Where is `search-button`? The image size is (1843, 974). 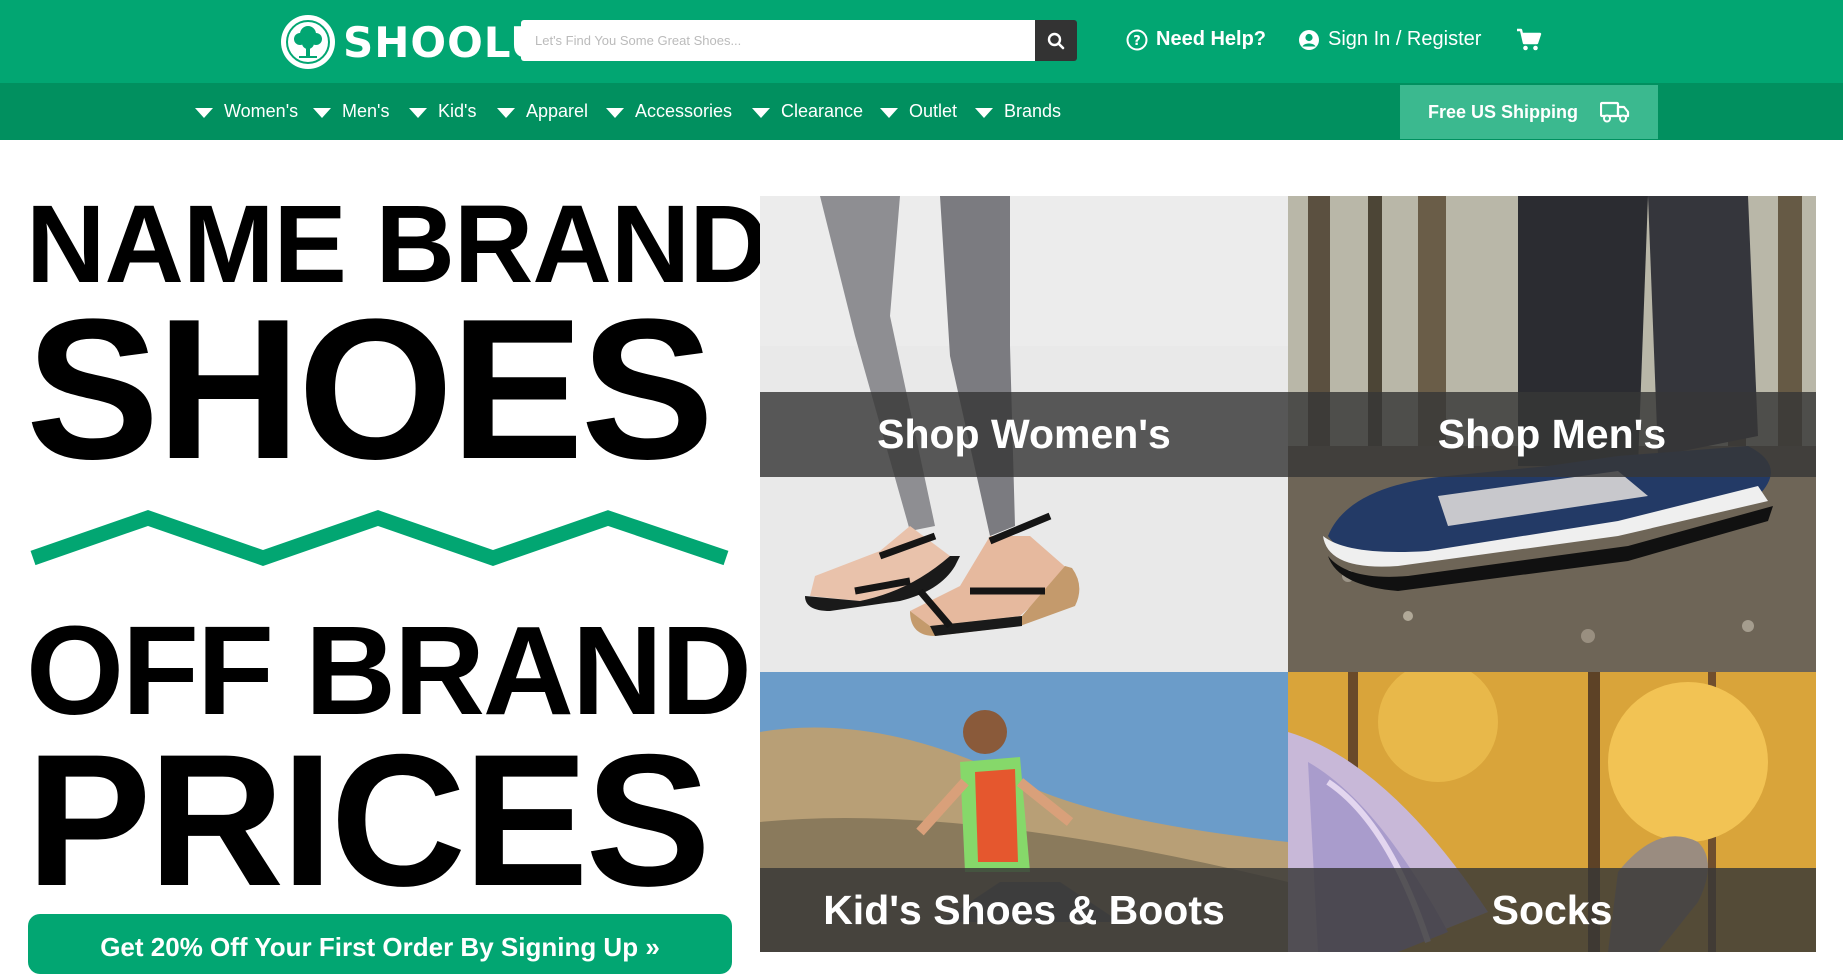 search-button is located at coordinates (1056, 40).